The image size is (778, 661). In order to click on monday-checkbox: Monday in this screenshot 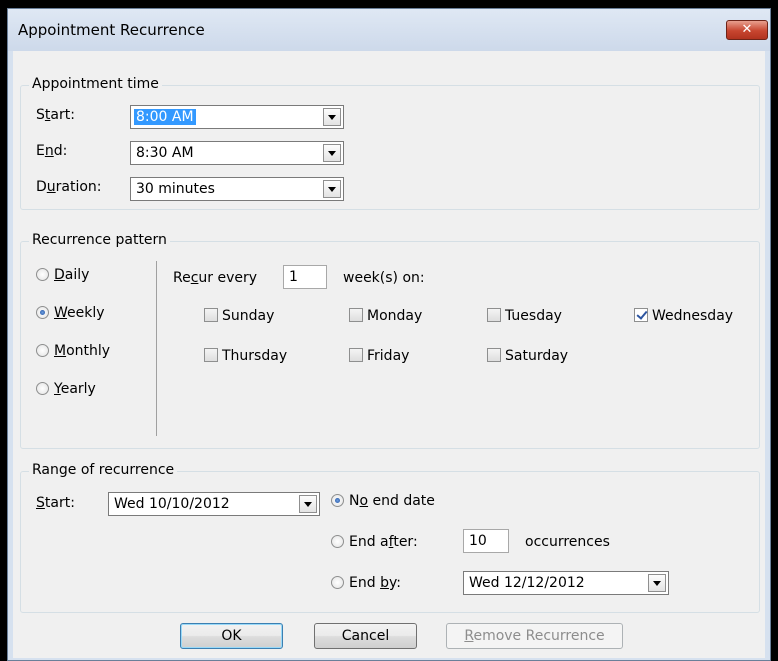, I will do `click(385, 316)`.